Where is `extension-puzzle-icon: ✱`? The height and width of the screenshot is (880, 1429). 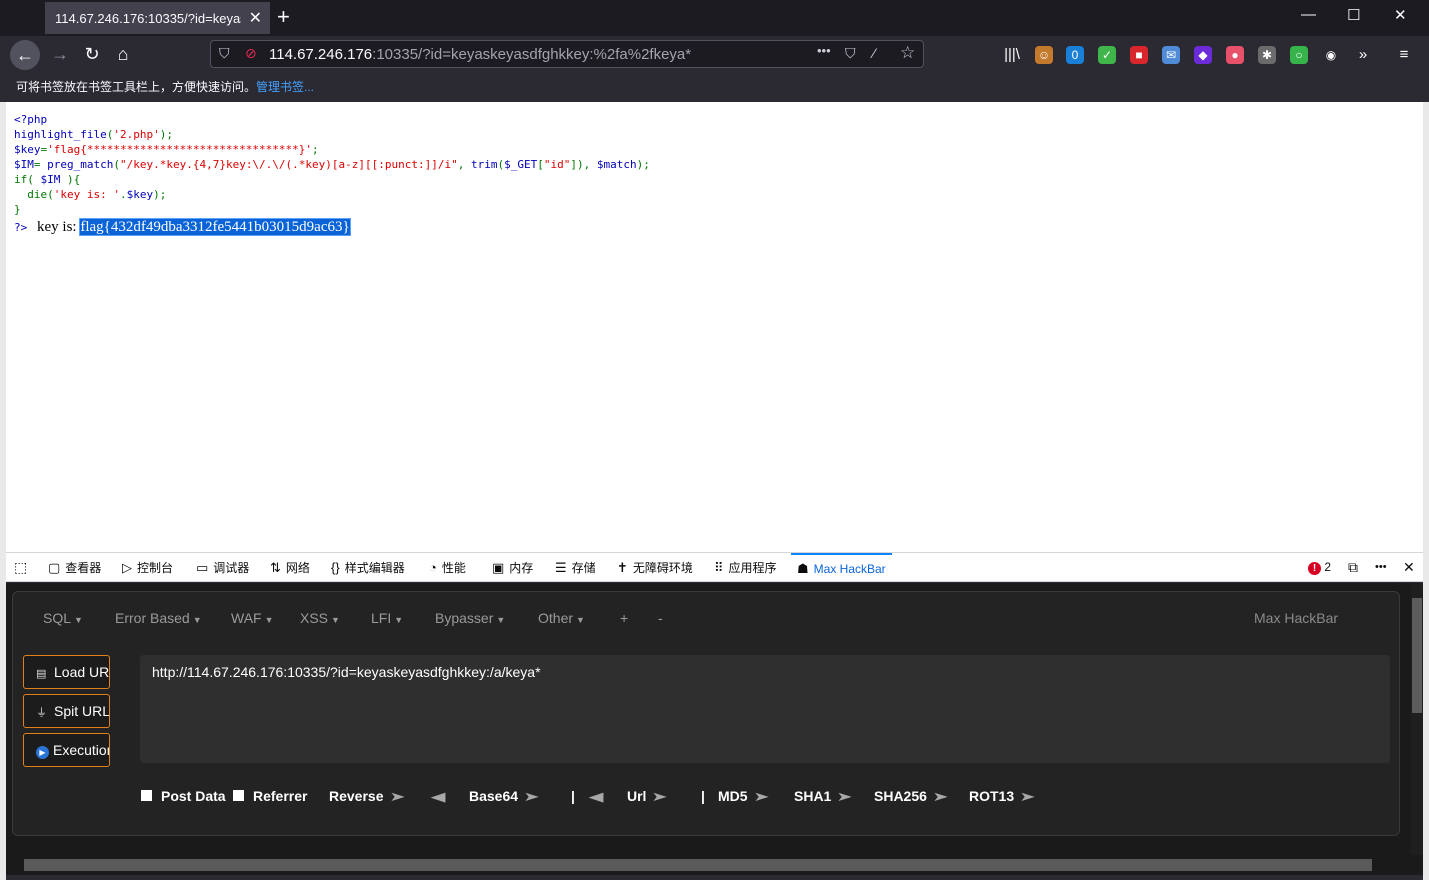
extension-puzzle-icon: ✱ is located at coordinates (1267, 55).